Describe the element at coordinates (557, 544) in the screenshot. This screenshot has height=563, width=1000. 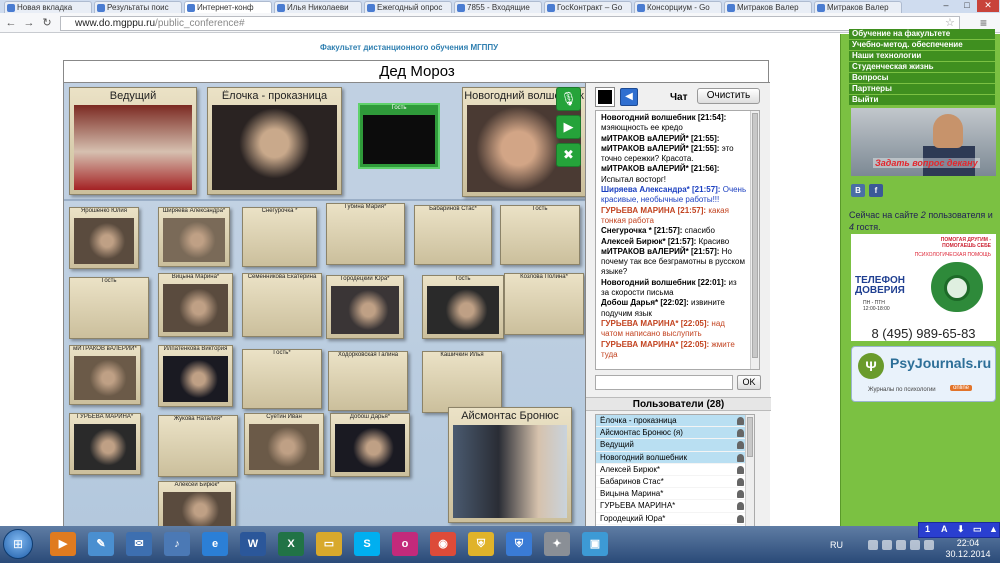
I see `tools-app-icon: ✦` at that location.